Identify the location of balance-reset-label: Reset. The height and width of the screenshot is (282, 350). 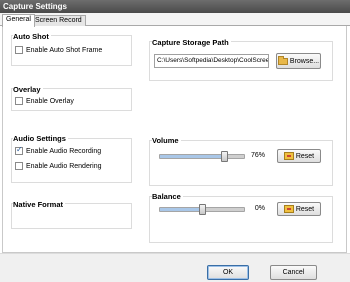
(305, 209).